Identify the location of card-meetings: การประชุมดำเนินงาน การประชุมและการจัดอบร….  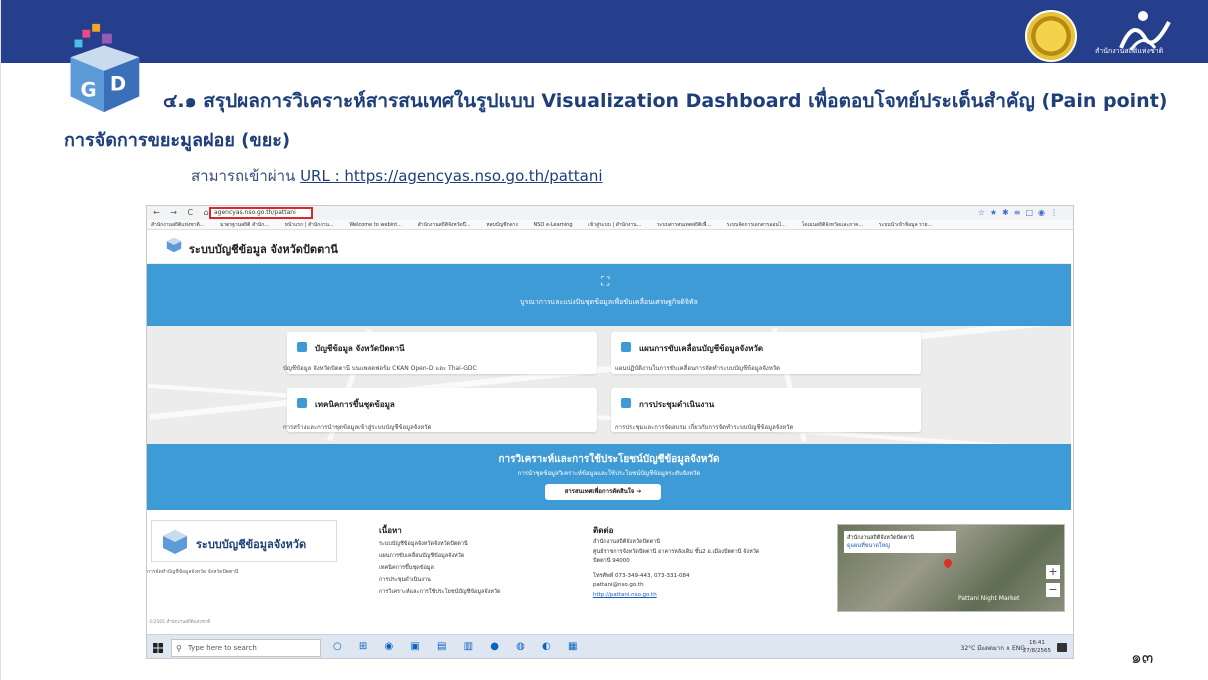
(766, 410).